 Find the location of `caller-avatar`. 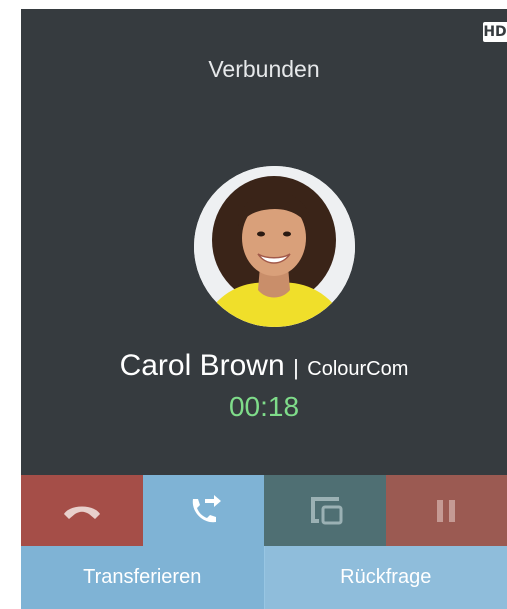

caller-avatar is located at coordinates (274, 246).